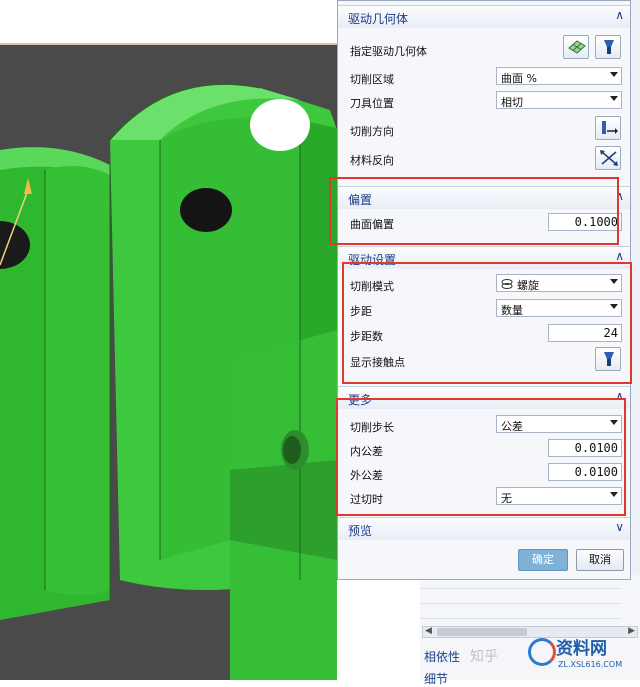  Describe the element at coordinates (372, 160) in the screenshot. I see `material-reverse-label: 材料反向` at that location.